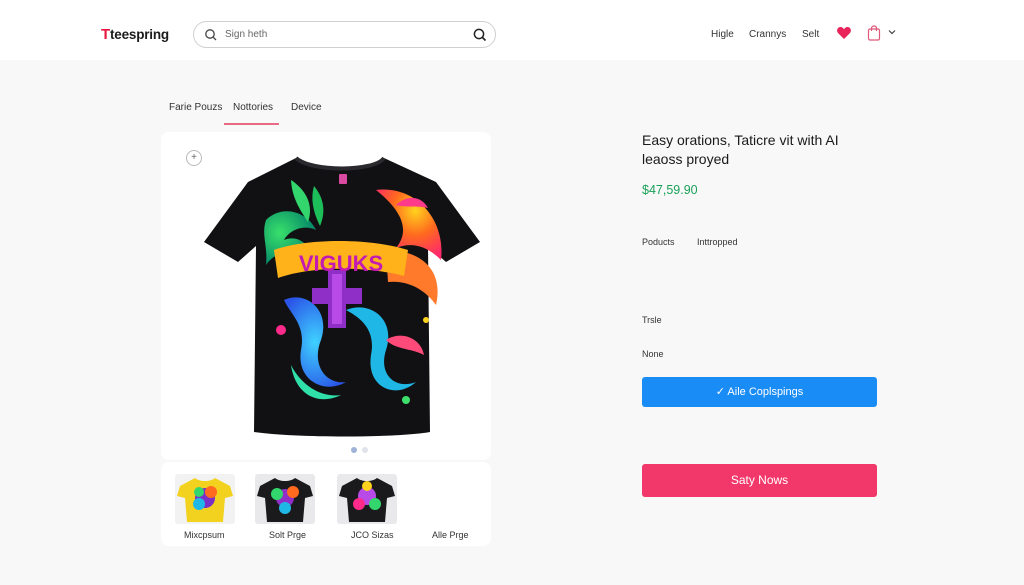  I want to click on plus-icon: +, so click(194, 157).